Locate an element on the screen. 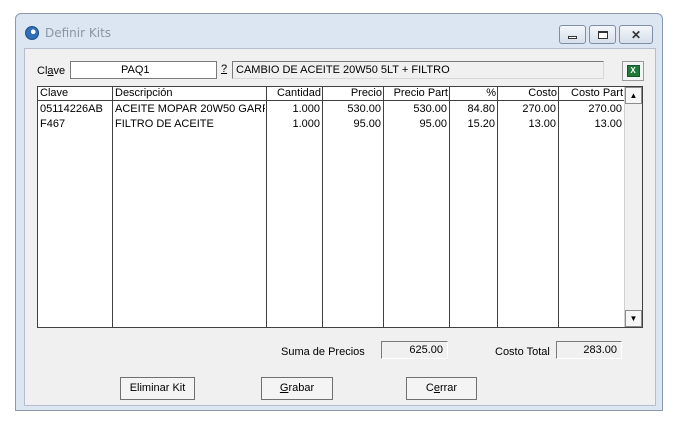 The image size is (679, 421). column-header-precio-part: Precio Part is located at coordinates (416, 93).